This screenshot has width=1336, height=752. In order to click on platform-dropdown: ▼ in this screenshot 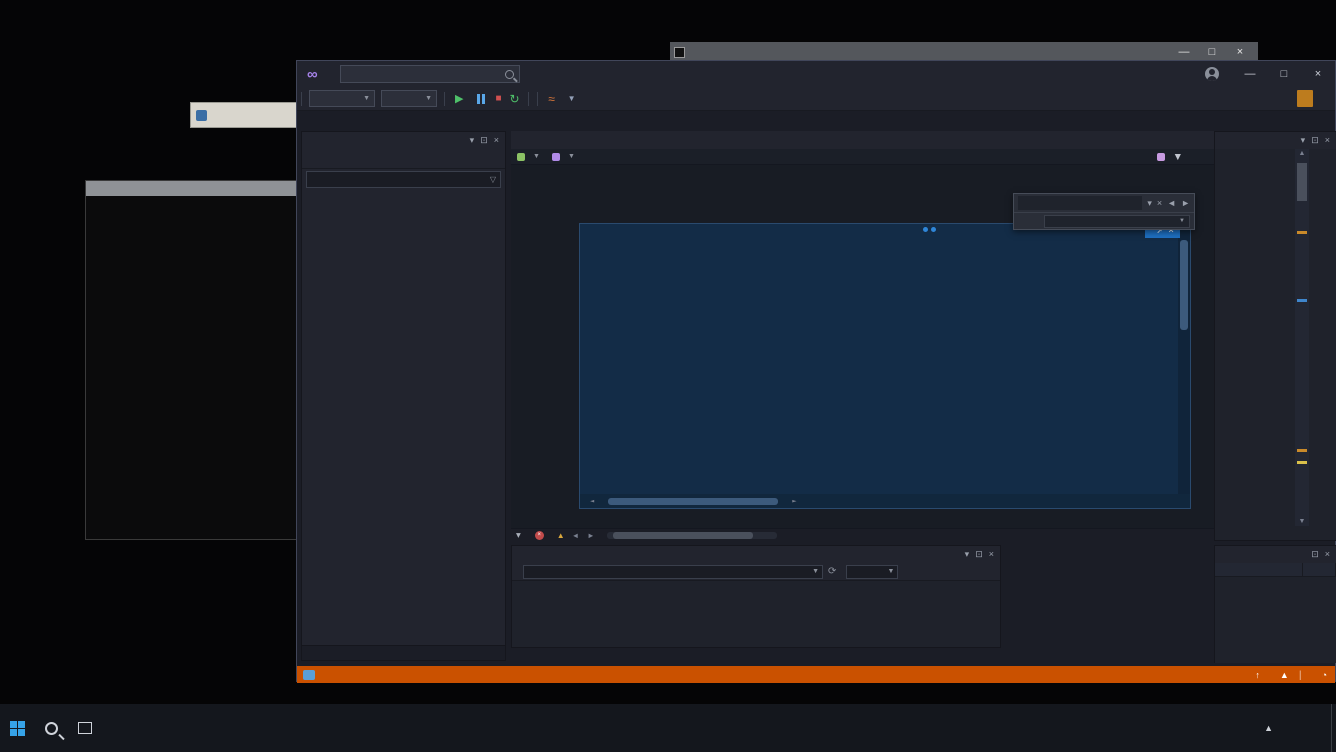, I will do `click(409, 98)`.